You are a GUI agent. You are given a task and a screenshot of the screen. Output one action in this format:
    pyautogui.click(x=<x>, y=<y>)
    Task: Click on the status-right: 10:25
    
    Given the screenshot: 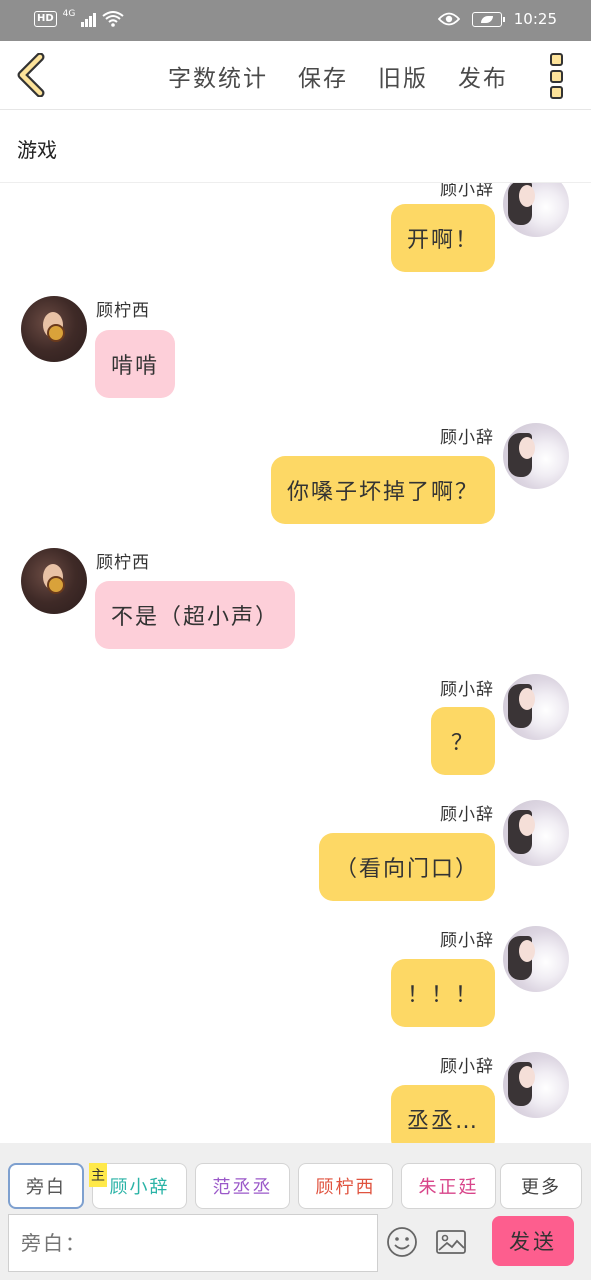 What is the action you would take?
    pyautogui.click(x=497, y=19)
    